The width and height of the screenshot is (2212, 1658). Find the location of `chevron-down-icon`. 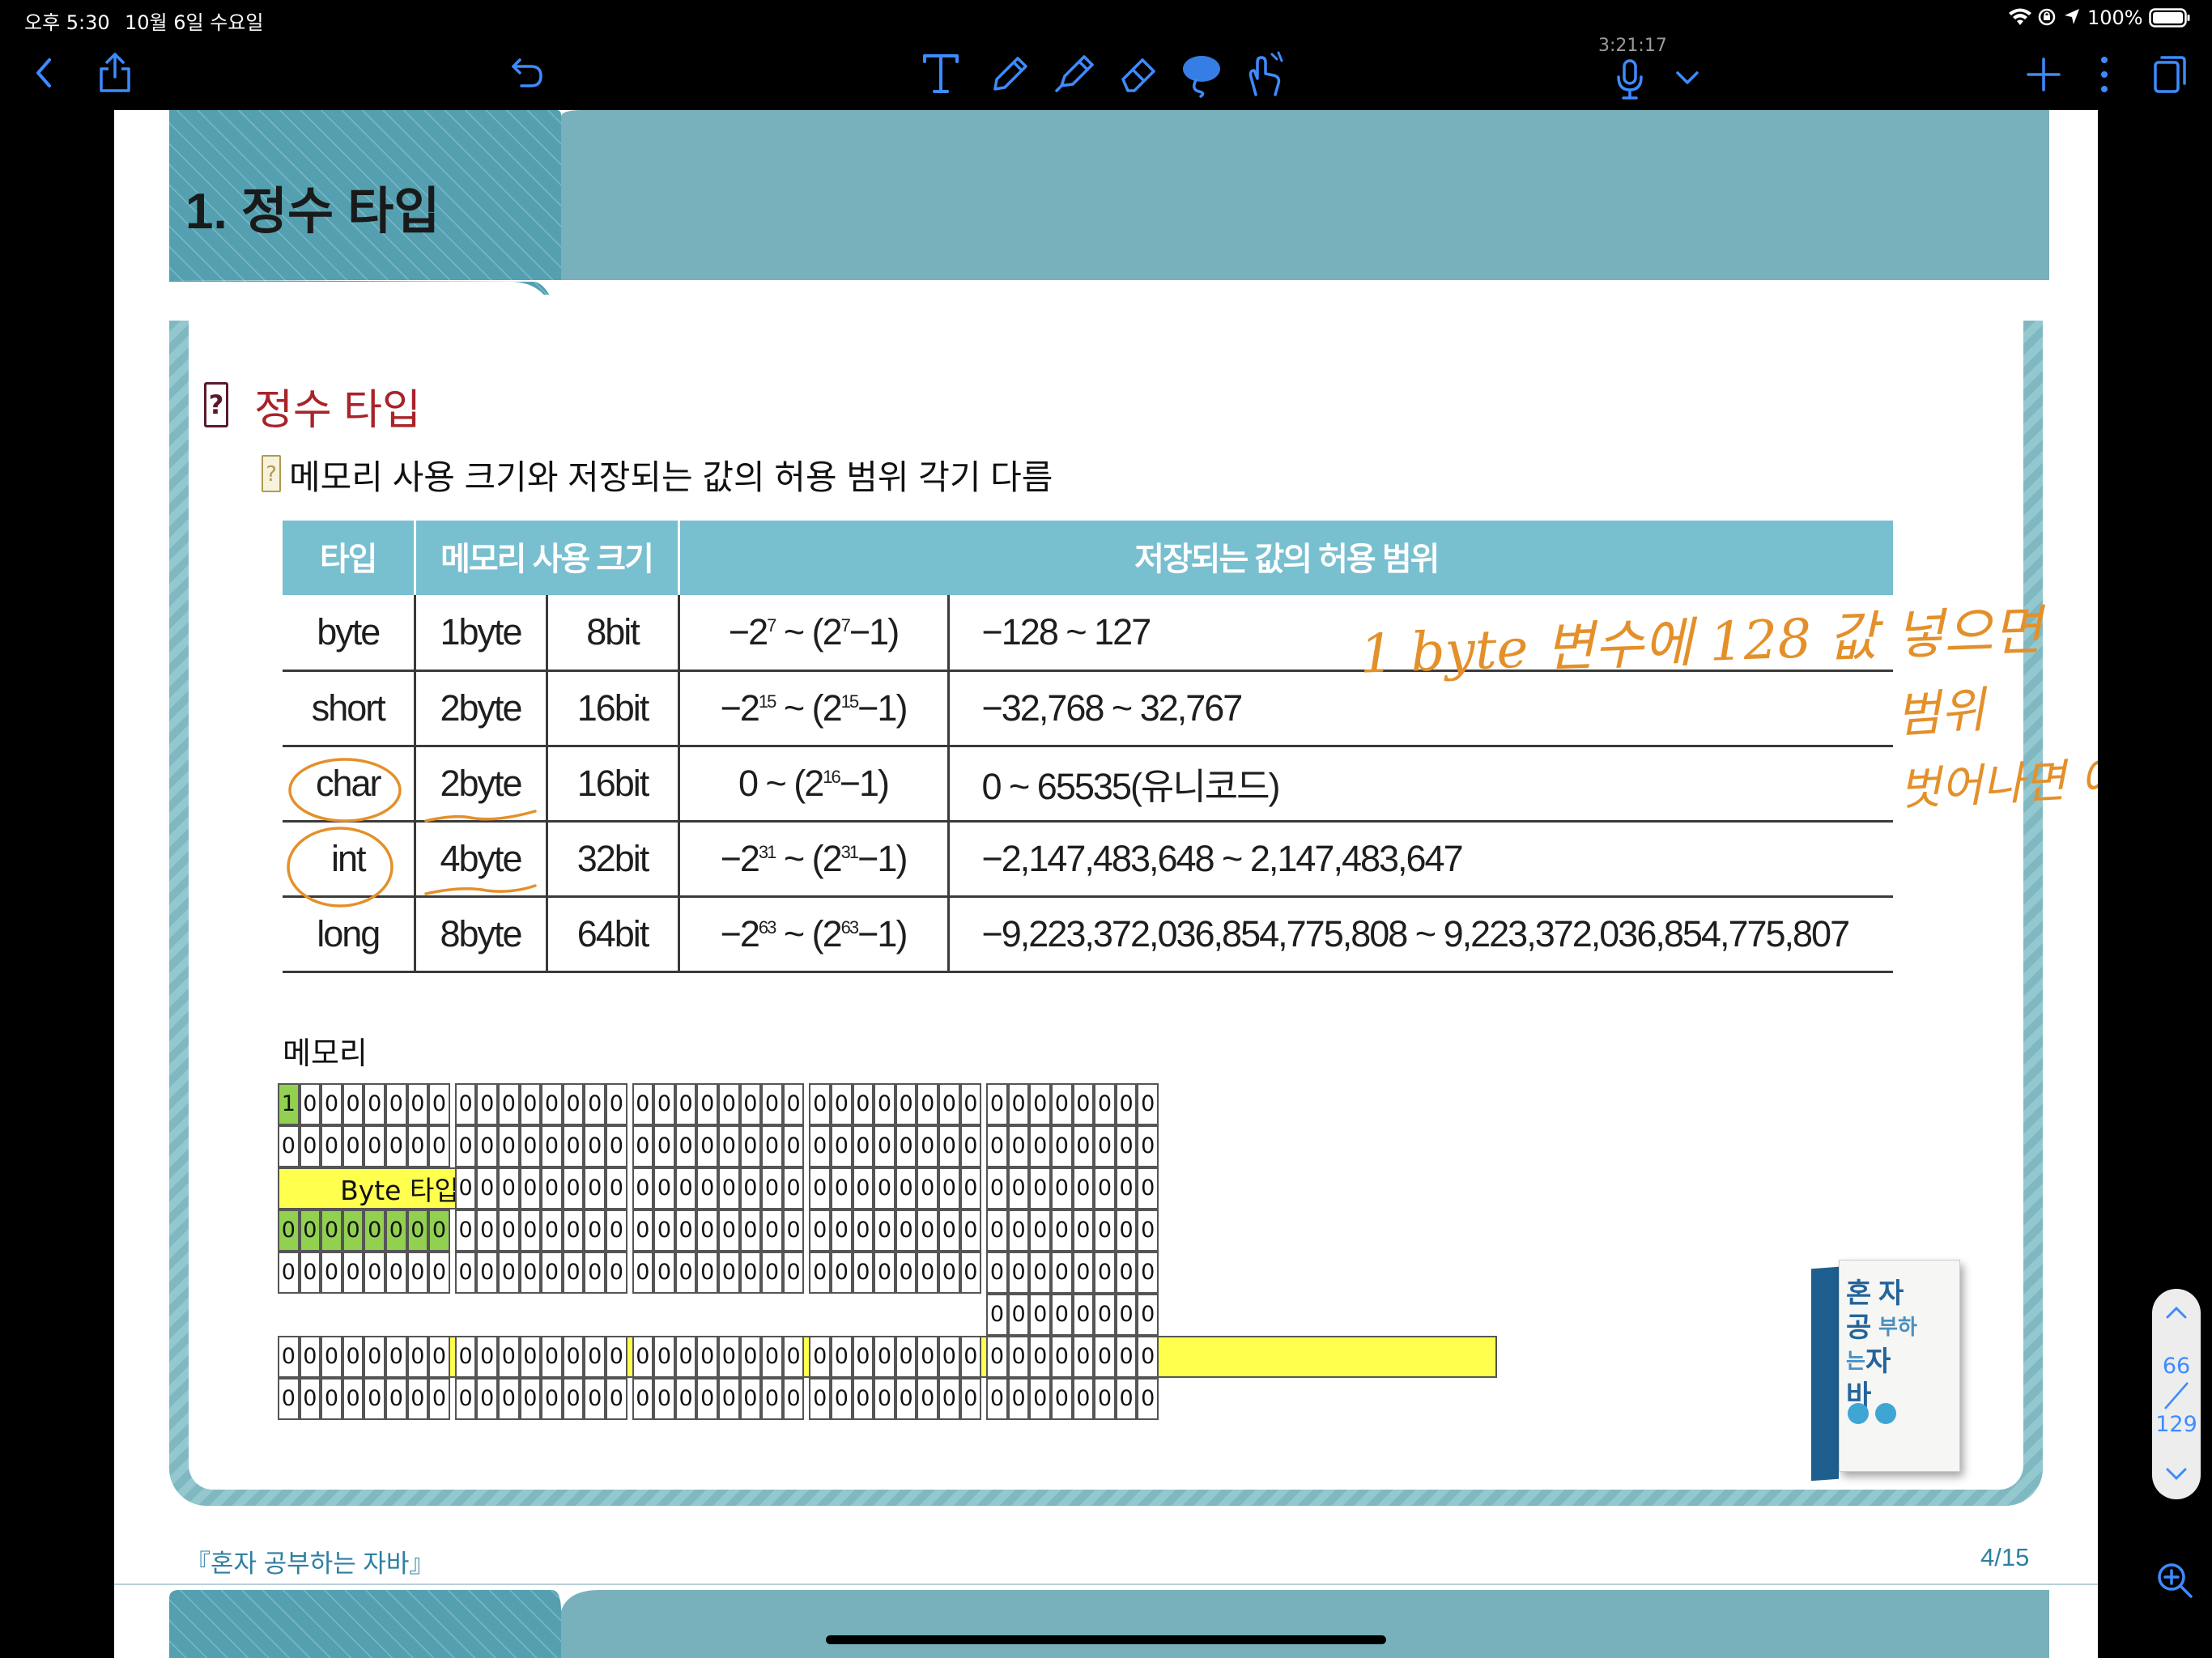

chevron-down-icon is located at coordinates (1688, 77).